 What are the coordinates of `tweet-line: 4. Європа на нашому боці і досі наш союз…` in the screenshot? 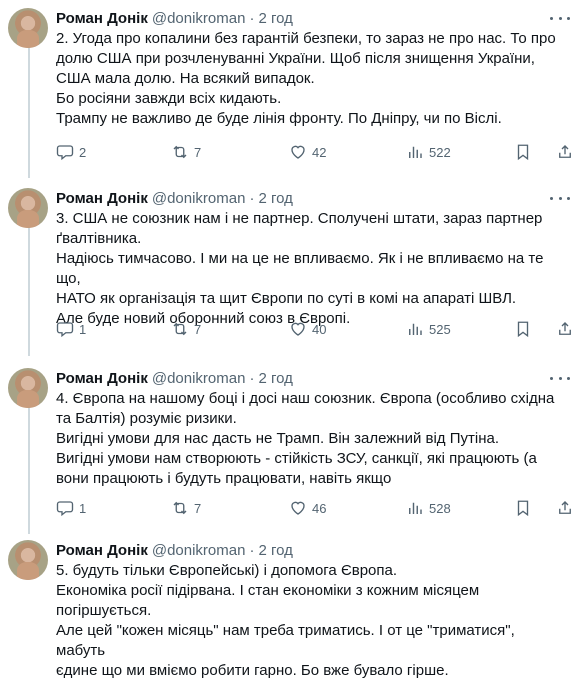 It's located at (305, 398).